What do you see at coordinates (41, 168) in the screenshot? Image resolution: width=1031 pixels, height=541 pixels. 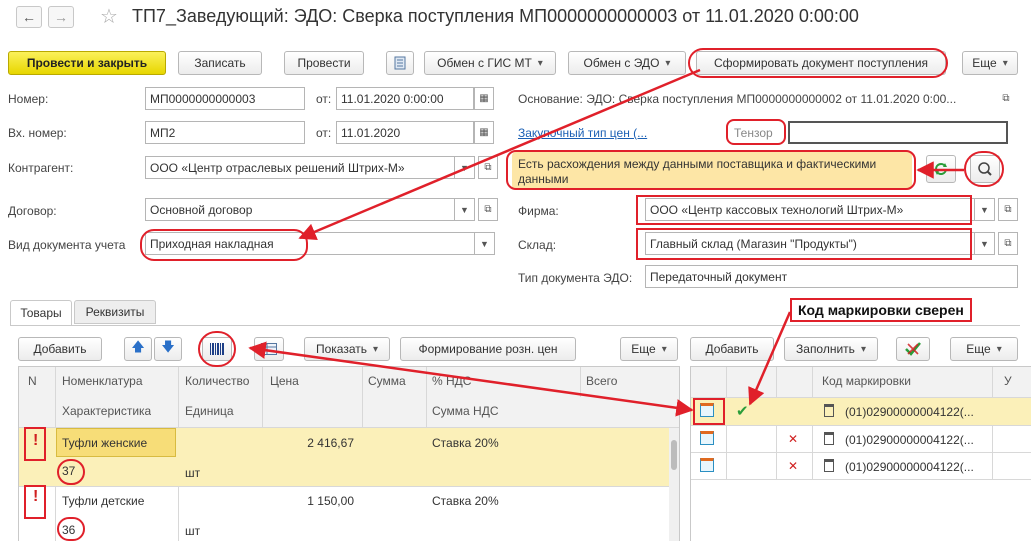 I see `counterparty-label: Контрагент:` at bounding box center [41, 168].